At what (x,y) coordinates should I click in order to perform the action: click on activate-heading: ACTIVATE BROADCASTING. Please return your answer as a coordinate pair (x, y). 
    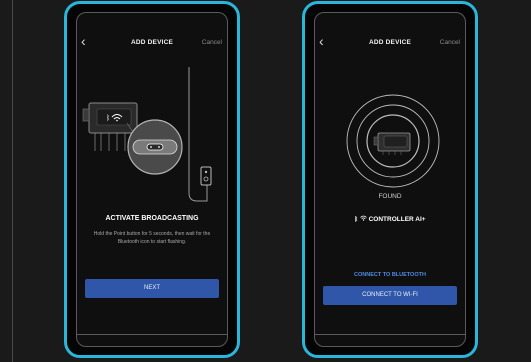
    Looking at the image, I should click on (152, 218).